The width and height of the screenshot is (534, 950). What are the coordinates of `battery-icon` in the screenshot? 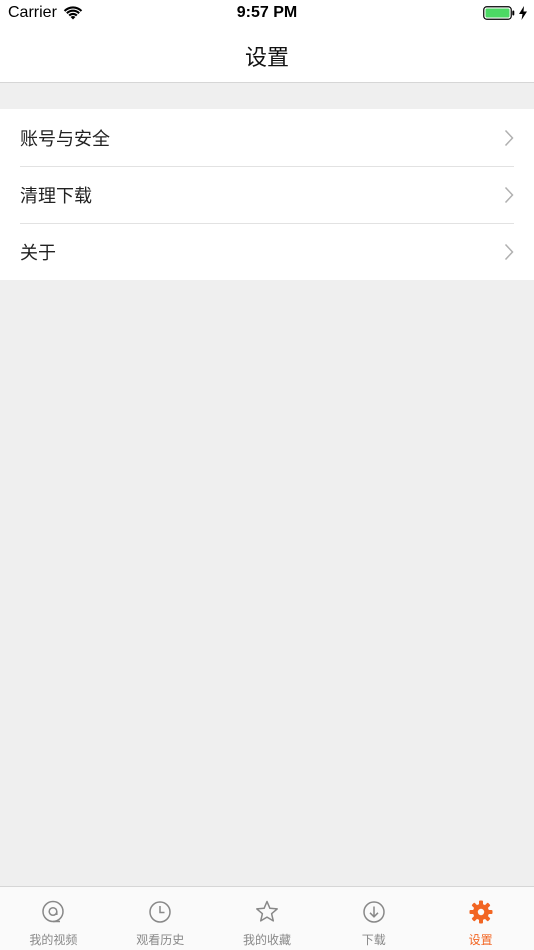 It's located at (499, 13).